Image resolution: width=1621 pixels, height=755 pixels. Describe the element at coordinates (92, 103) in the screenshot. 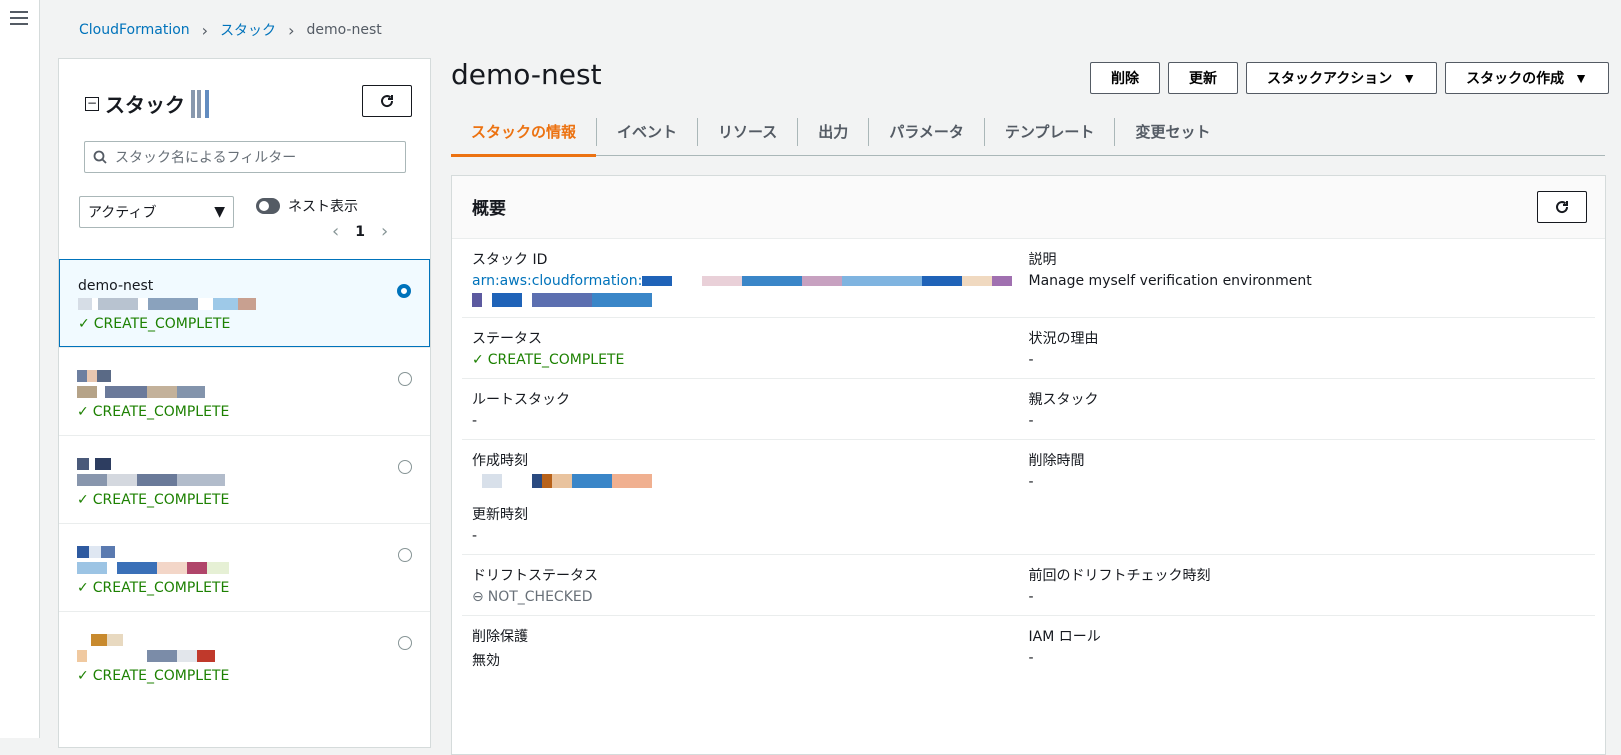

I see `collapse-icon: −` at that location.